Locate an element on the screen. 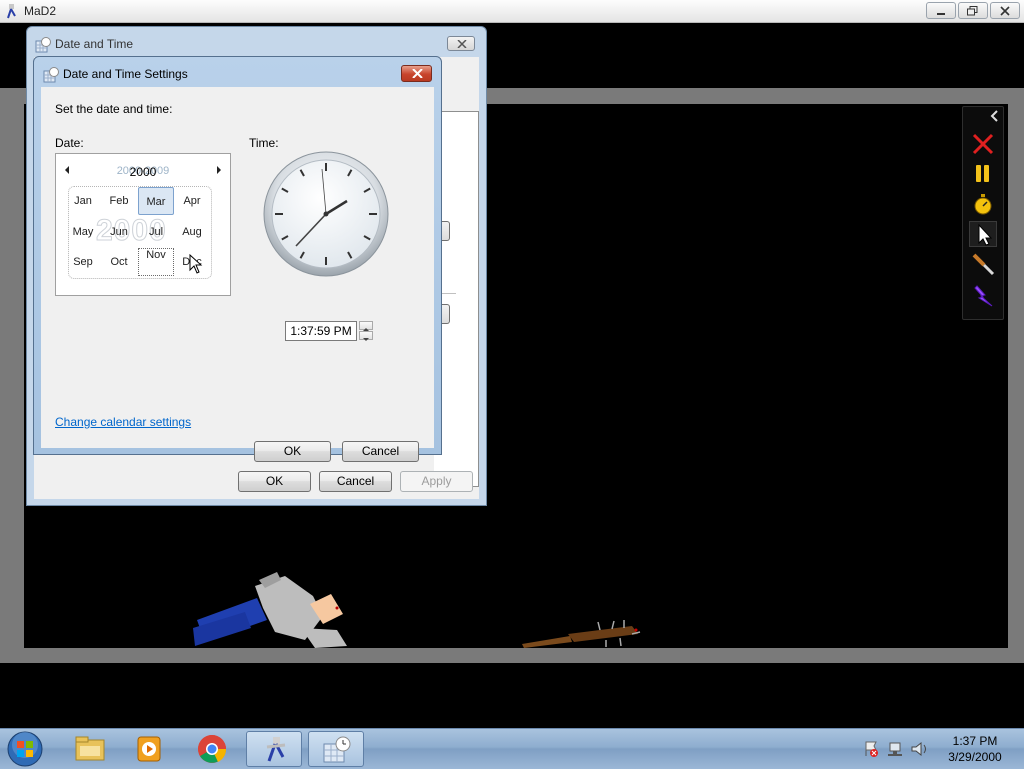 This screenshot has height=769, width=1024. month-mar-selected: Mar is located at coordinates (156, 201).